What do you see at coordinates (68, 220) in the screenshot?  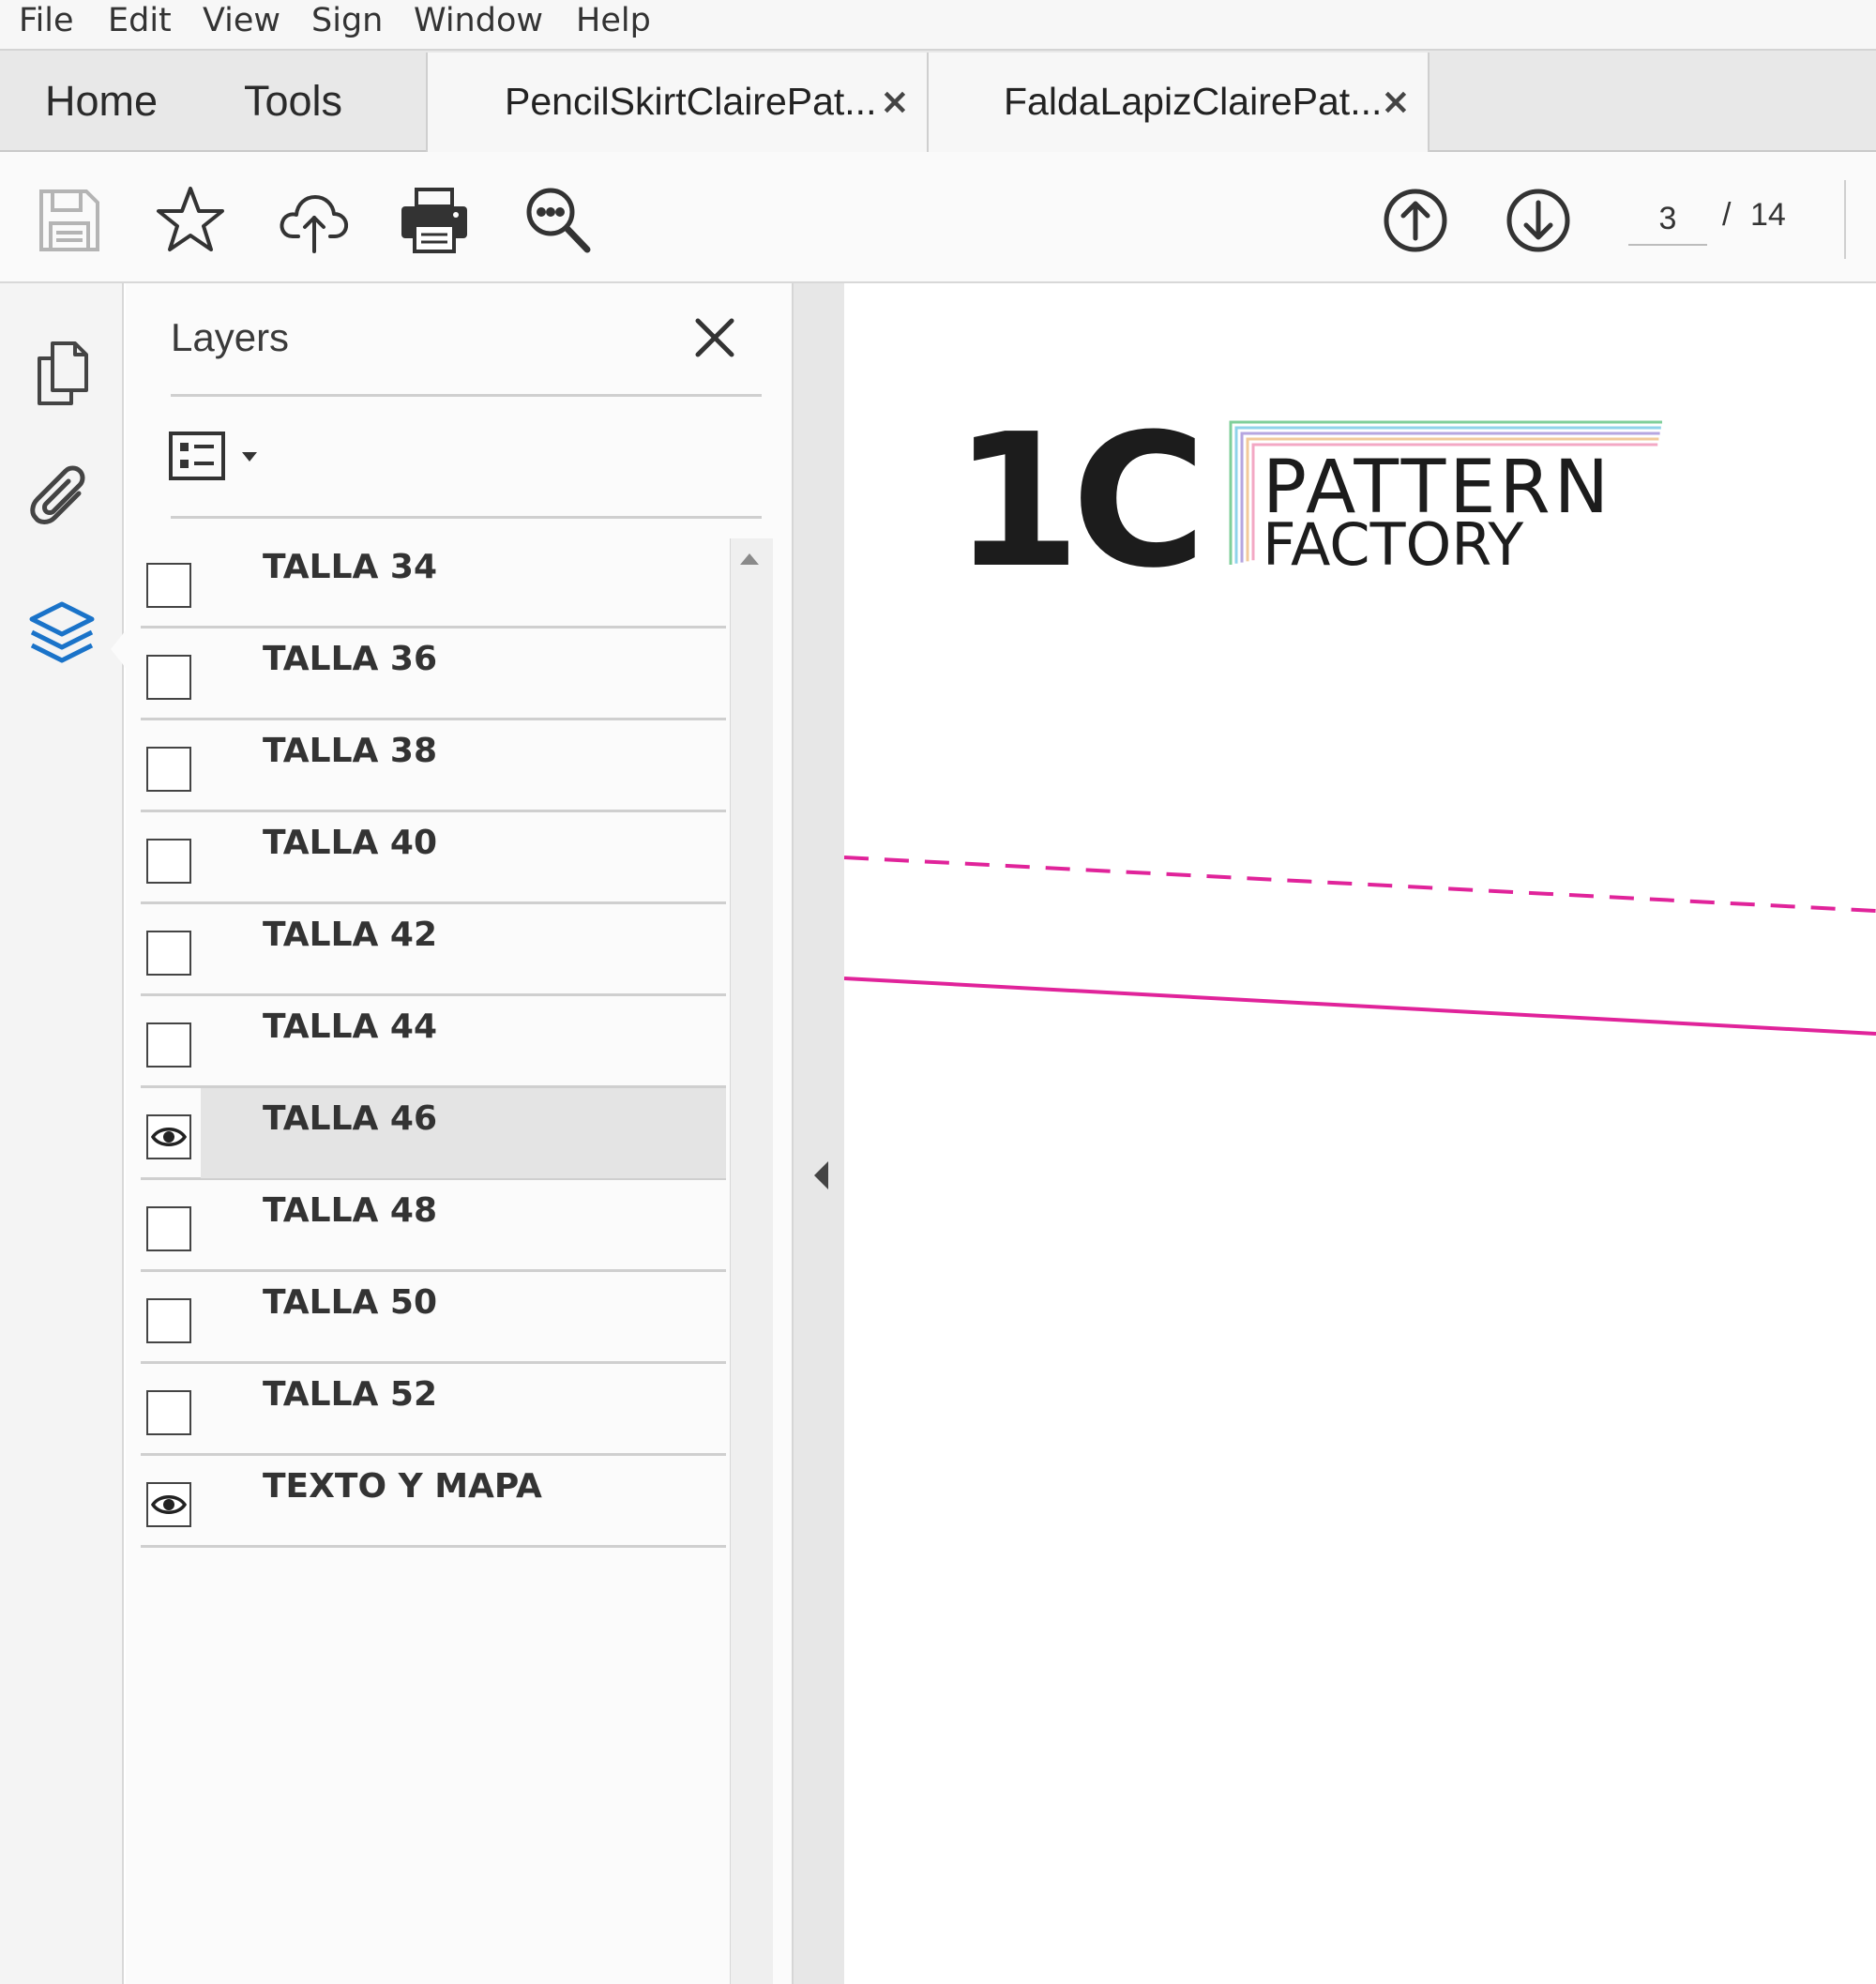 I see `save-icon` at bounding box center [68, 220].